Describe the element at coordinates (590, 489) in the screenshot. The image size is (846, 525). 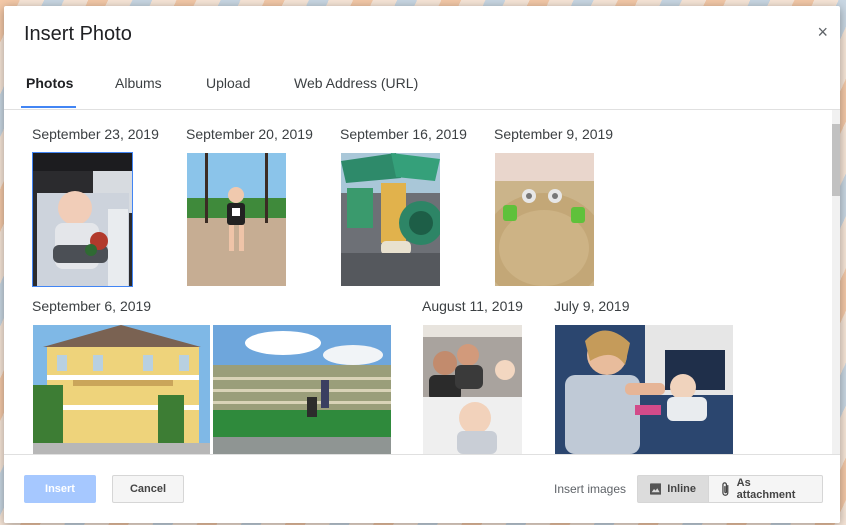
I see `insert-images-label: Insert images` at that location.